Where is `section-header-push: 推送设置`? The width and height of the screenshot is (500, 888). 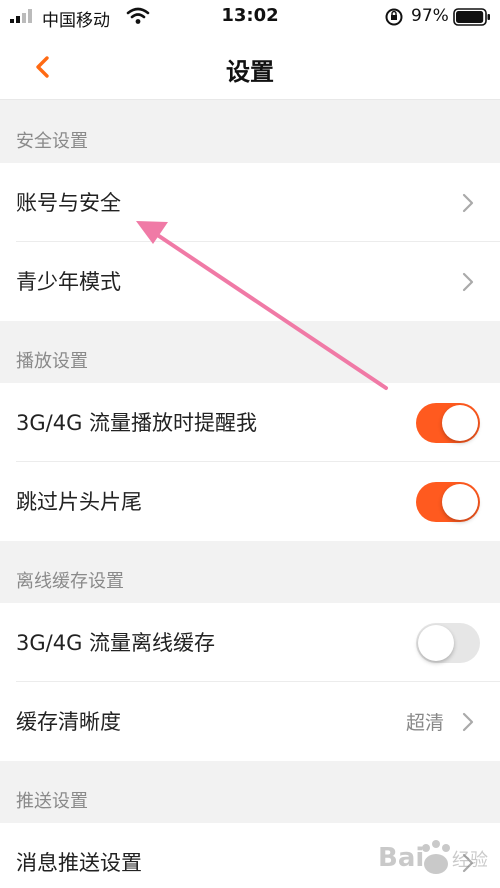 section-header-push: 推送设置 is located at coordinates (250, 792).